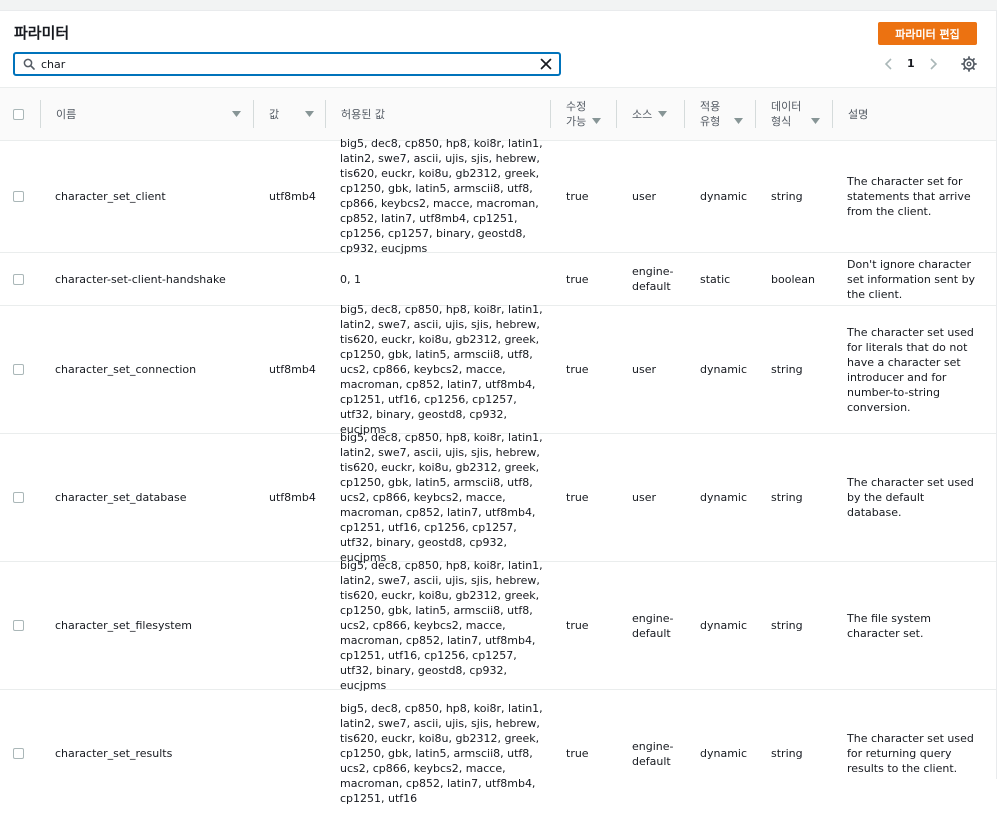  What do you see at coordinates (889, 64) in the screenshot?
I see `chevron-left-icon` at bounding box center [889, 64].